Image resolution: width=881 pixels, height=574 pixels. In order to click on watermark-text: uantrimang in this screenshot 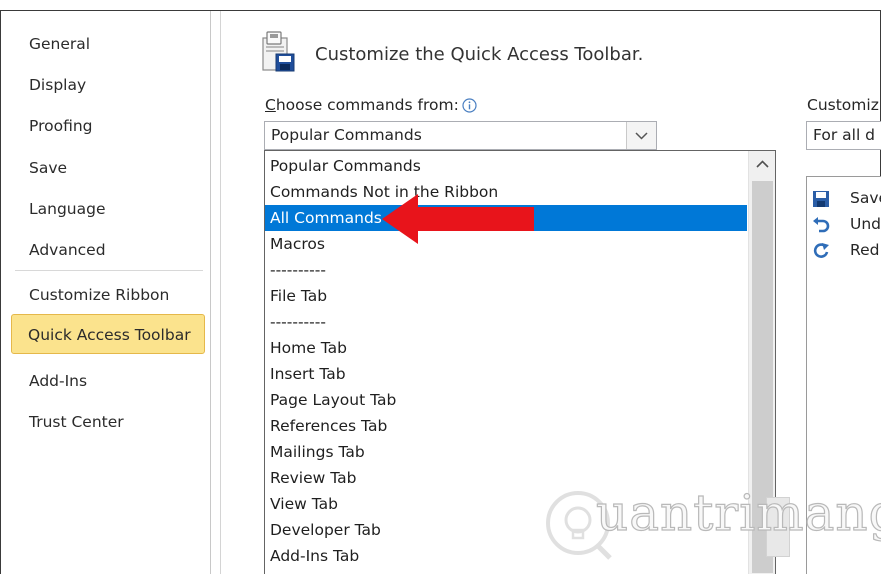, I will do `click(738, 512)`.